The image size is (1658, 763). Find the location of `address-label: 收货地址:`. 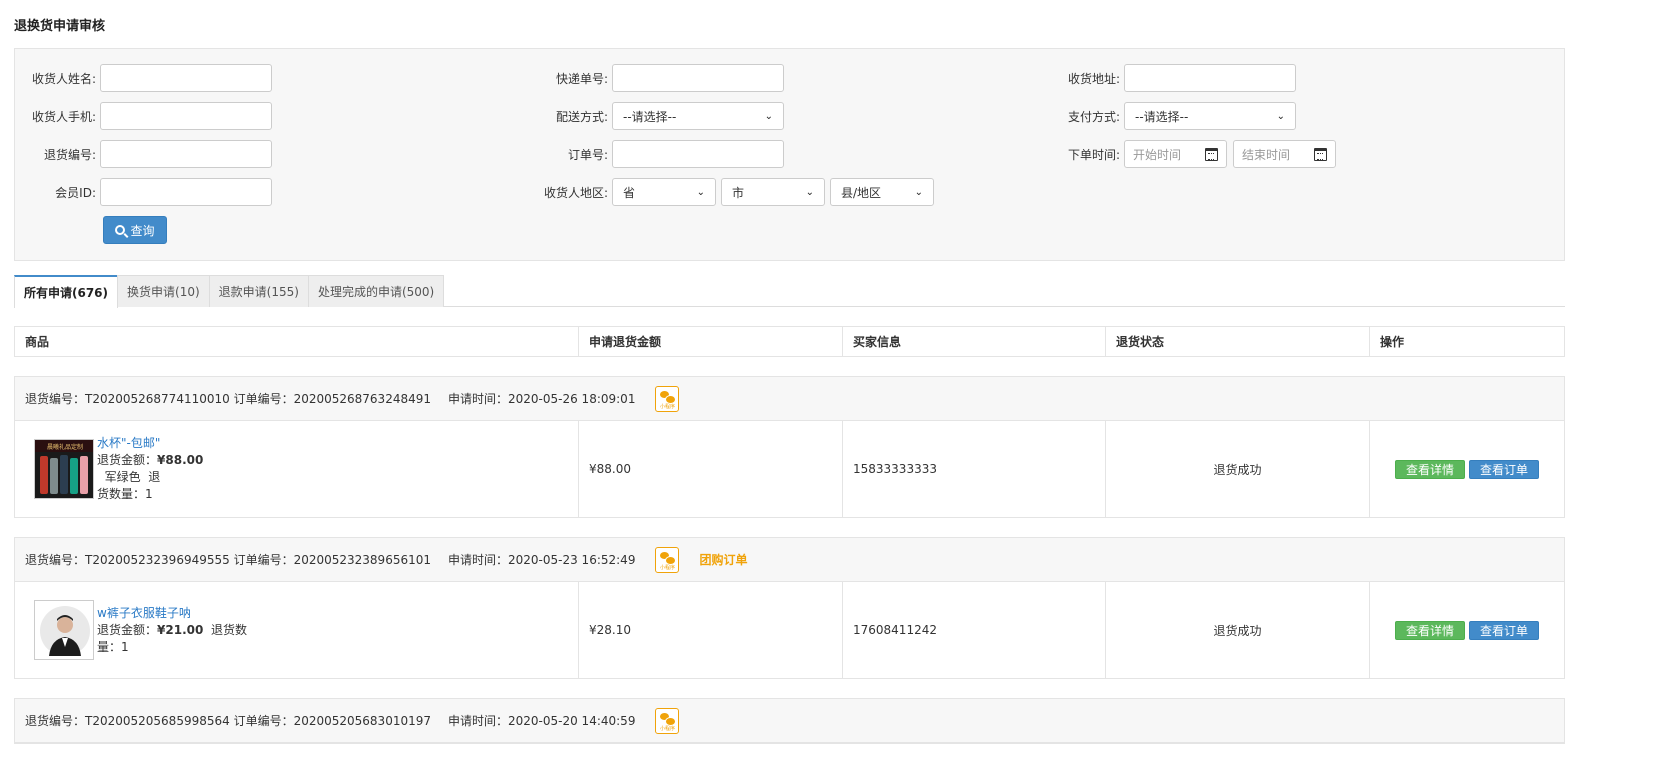

address-label: 收货地址: is located at coordinates (1093, 78).